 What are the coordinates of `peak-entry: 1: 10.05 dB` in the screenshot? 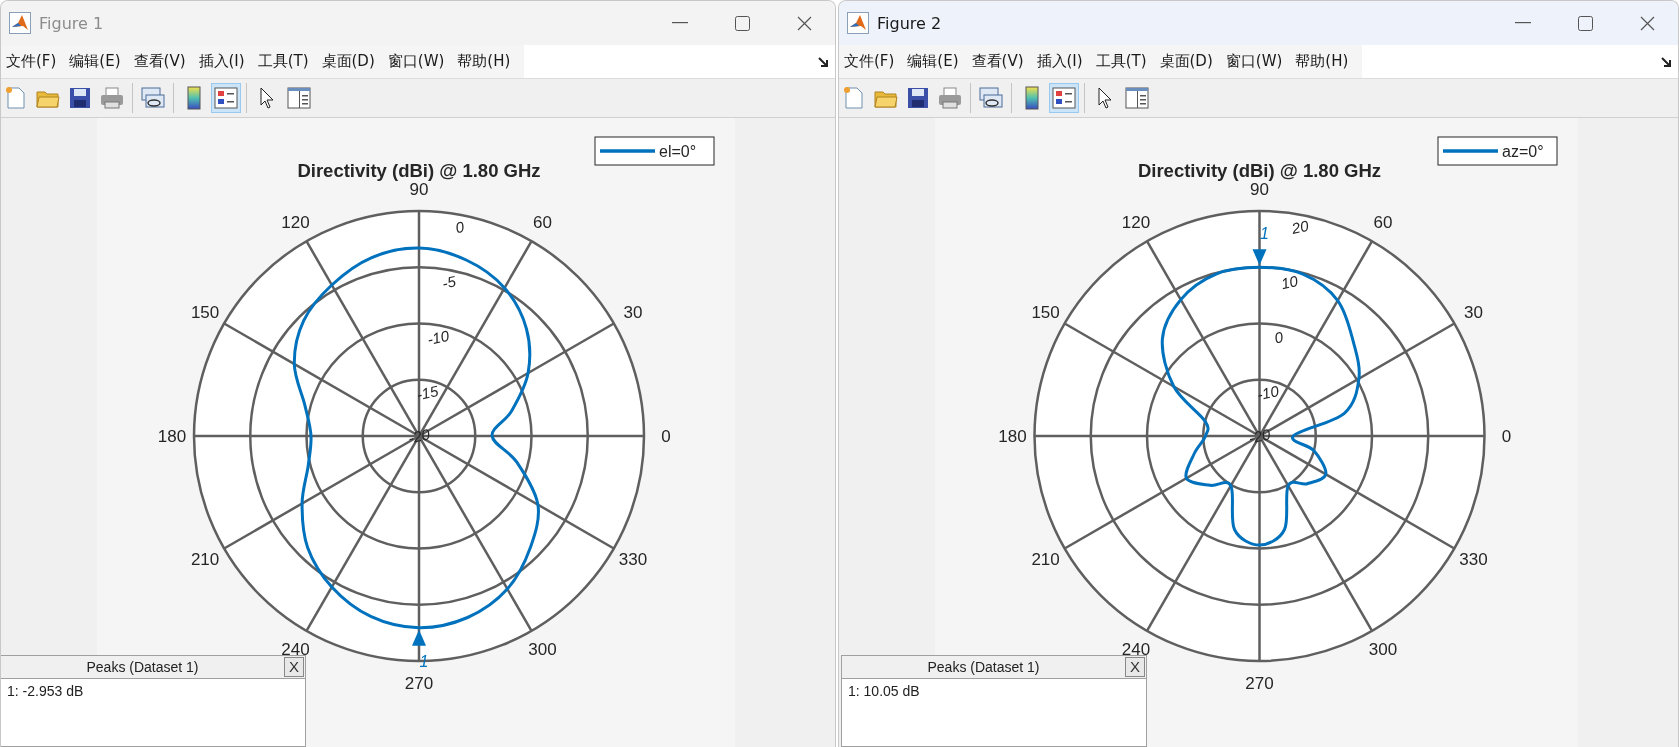 It's located at (884, 691).